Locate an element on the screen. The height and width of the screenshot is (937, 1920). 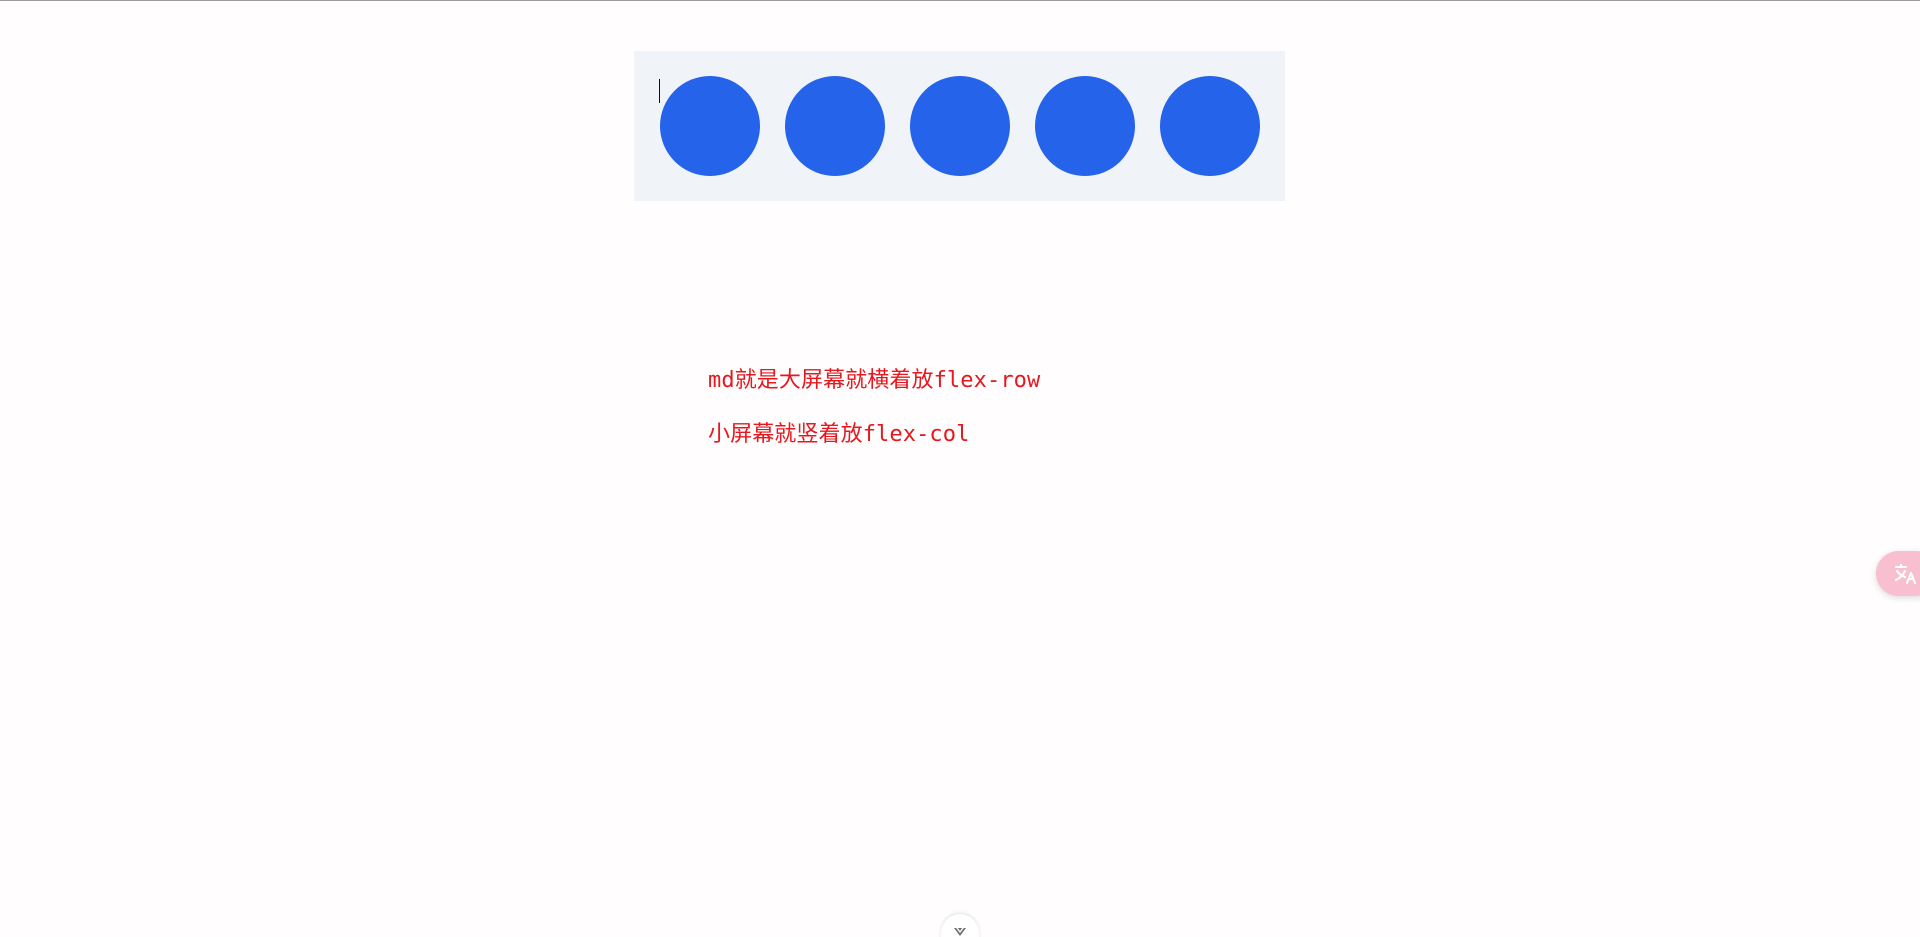
circle-row is located at coordinates (960, 126).